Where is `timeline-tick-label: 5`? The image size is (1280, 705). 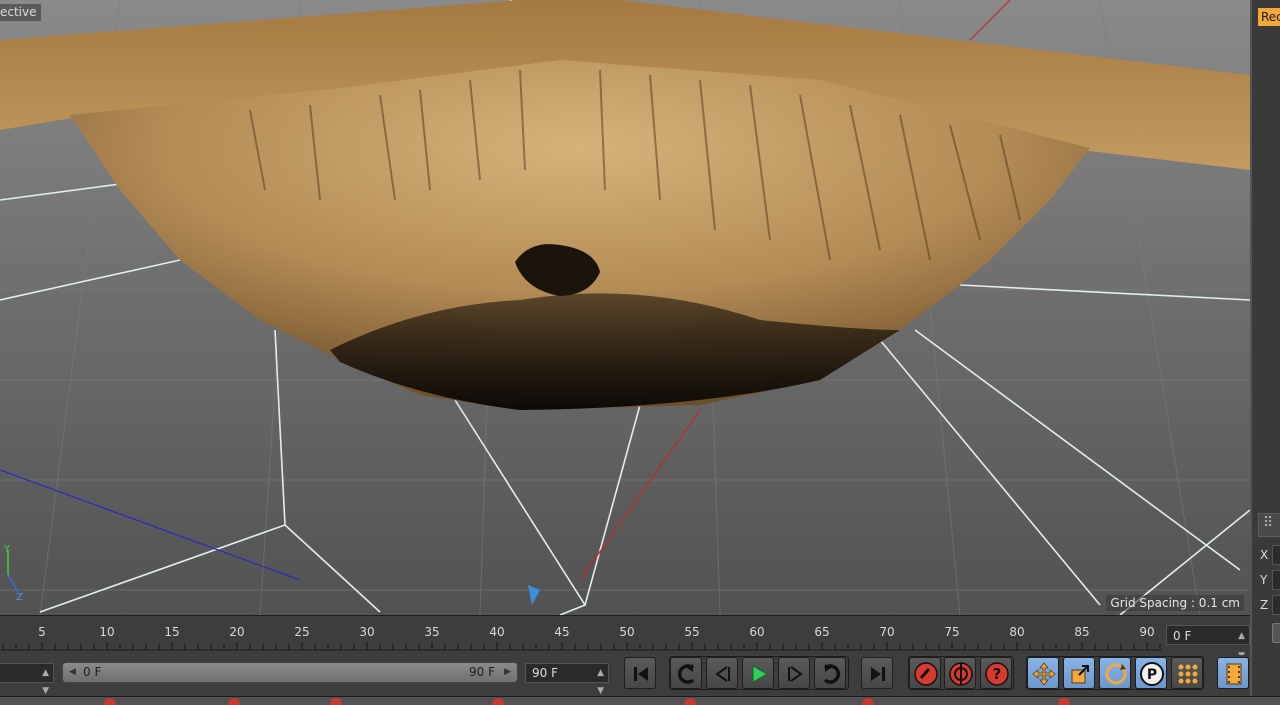 timeline-tick-label: 5 is located at coordinates (42, 632).